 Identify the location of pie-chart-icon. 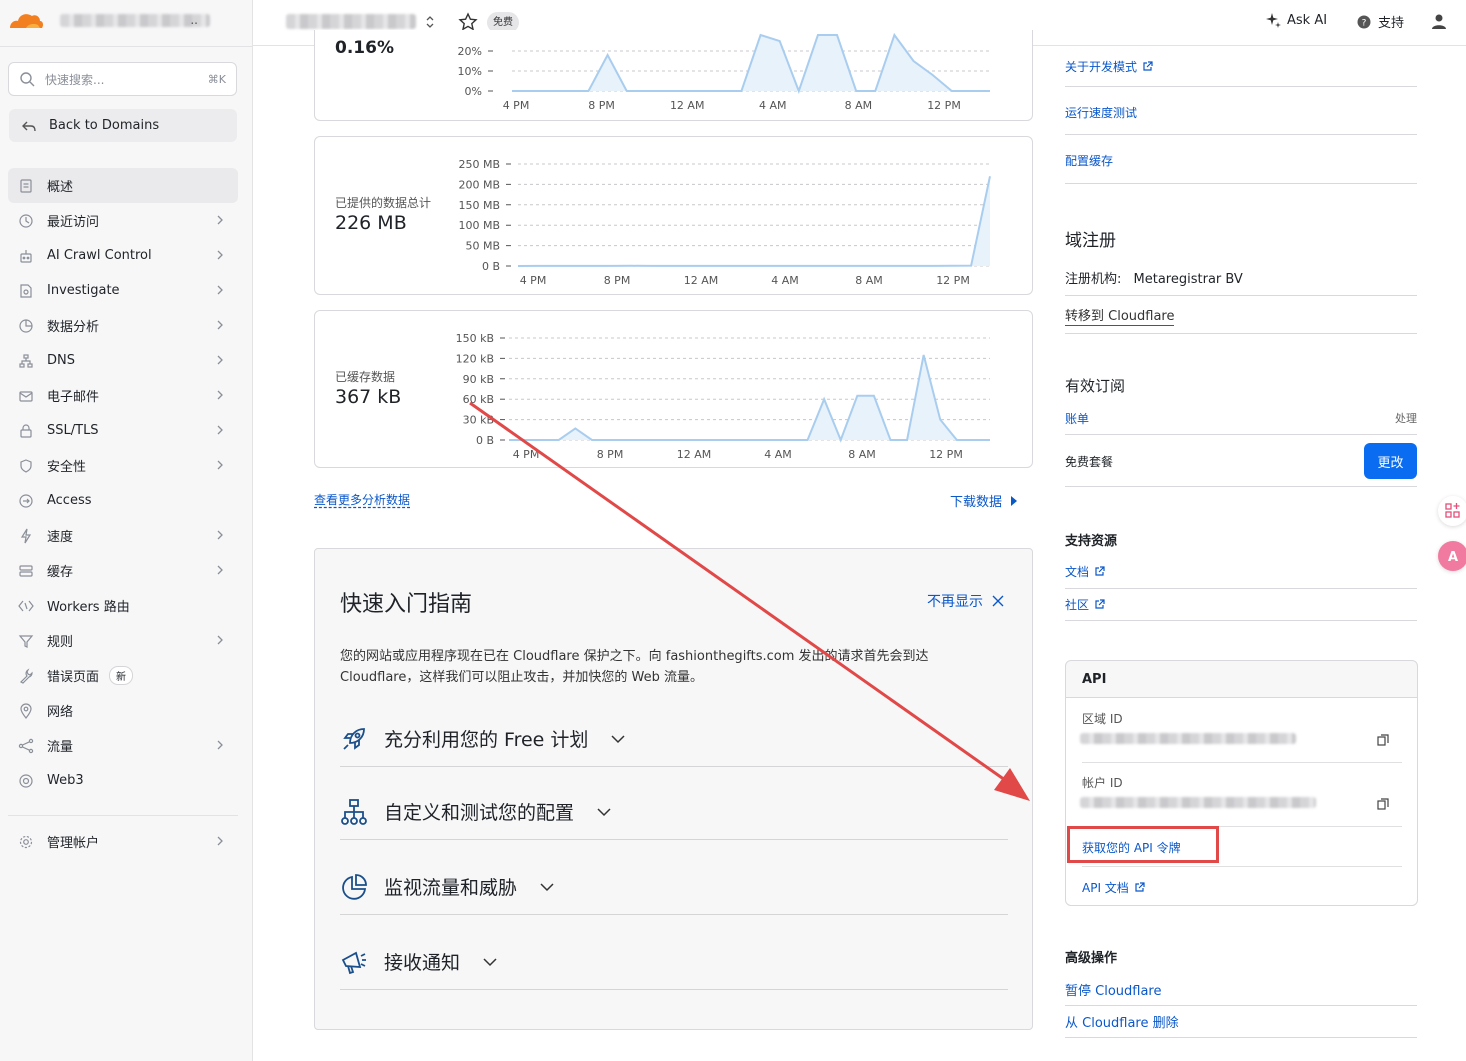
(354, 886).